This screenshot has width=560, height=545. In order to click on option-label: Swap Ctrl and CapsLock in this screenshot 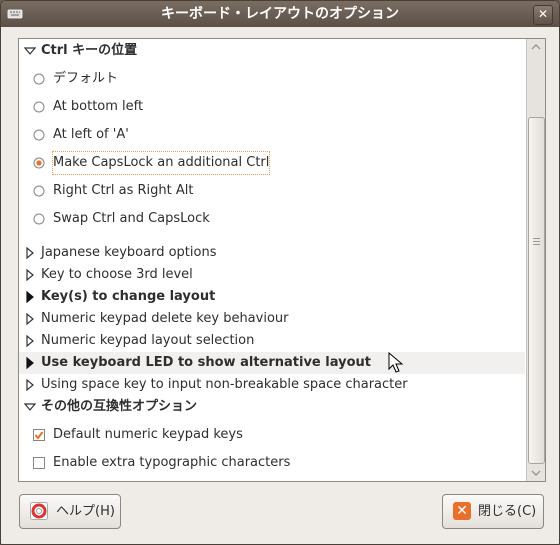, I will do `click(131, 218)`.